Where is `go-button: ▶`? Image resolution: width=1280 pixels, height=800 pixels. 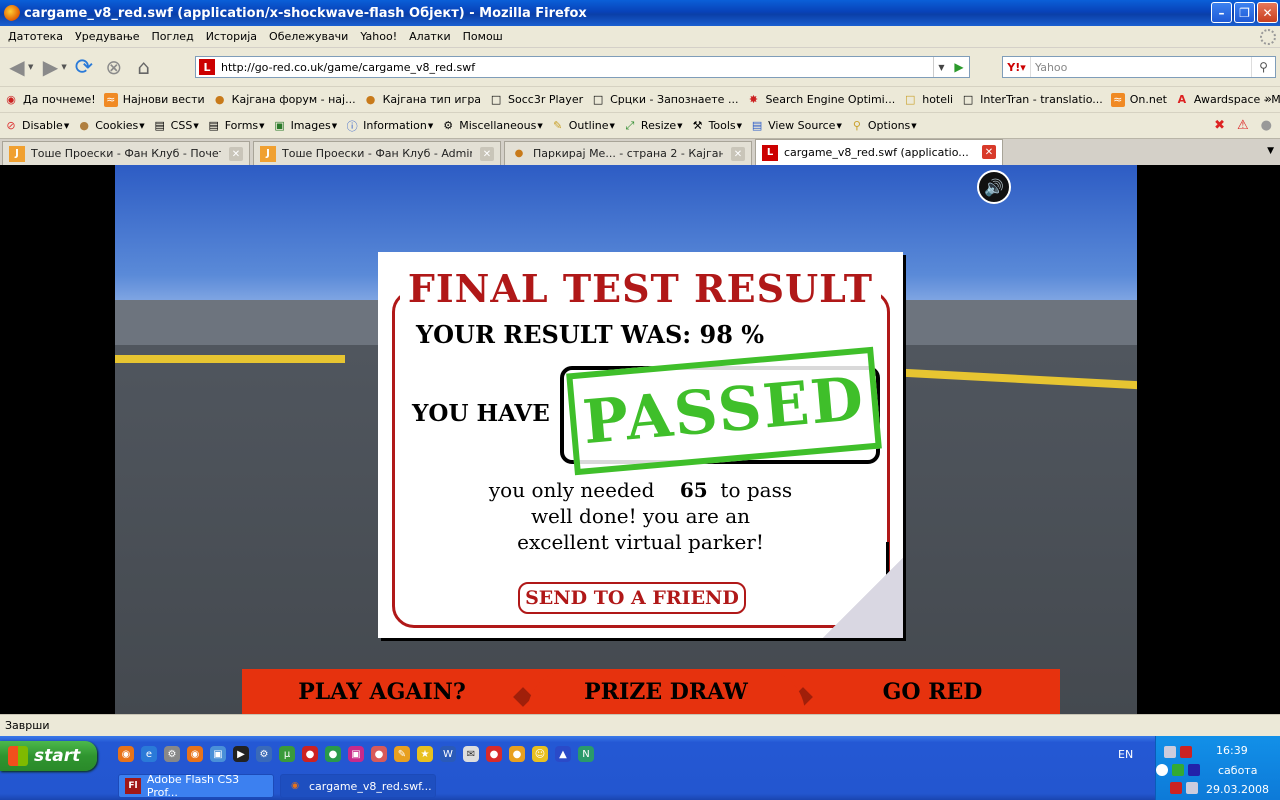
go-button: ▶ is located at coordinates (959, 67).